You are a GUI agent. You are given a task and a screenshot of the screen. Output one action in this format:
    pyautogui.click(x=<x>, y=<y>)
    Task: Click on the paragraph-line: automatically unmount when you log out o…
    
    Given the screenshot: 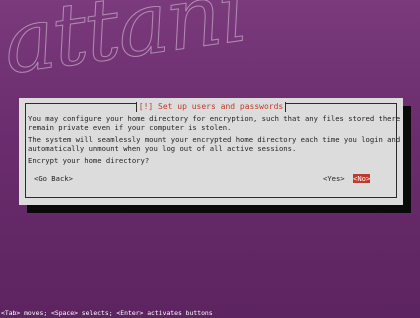 What is the action you would take?
    pyautogui.click(x=162, y=148)
    